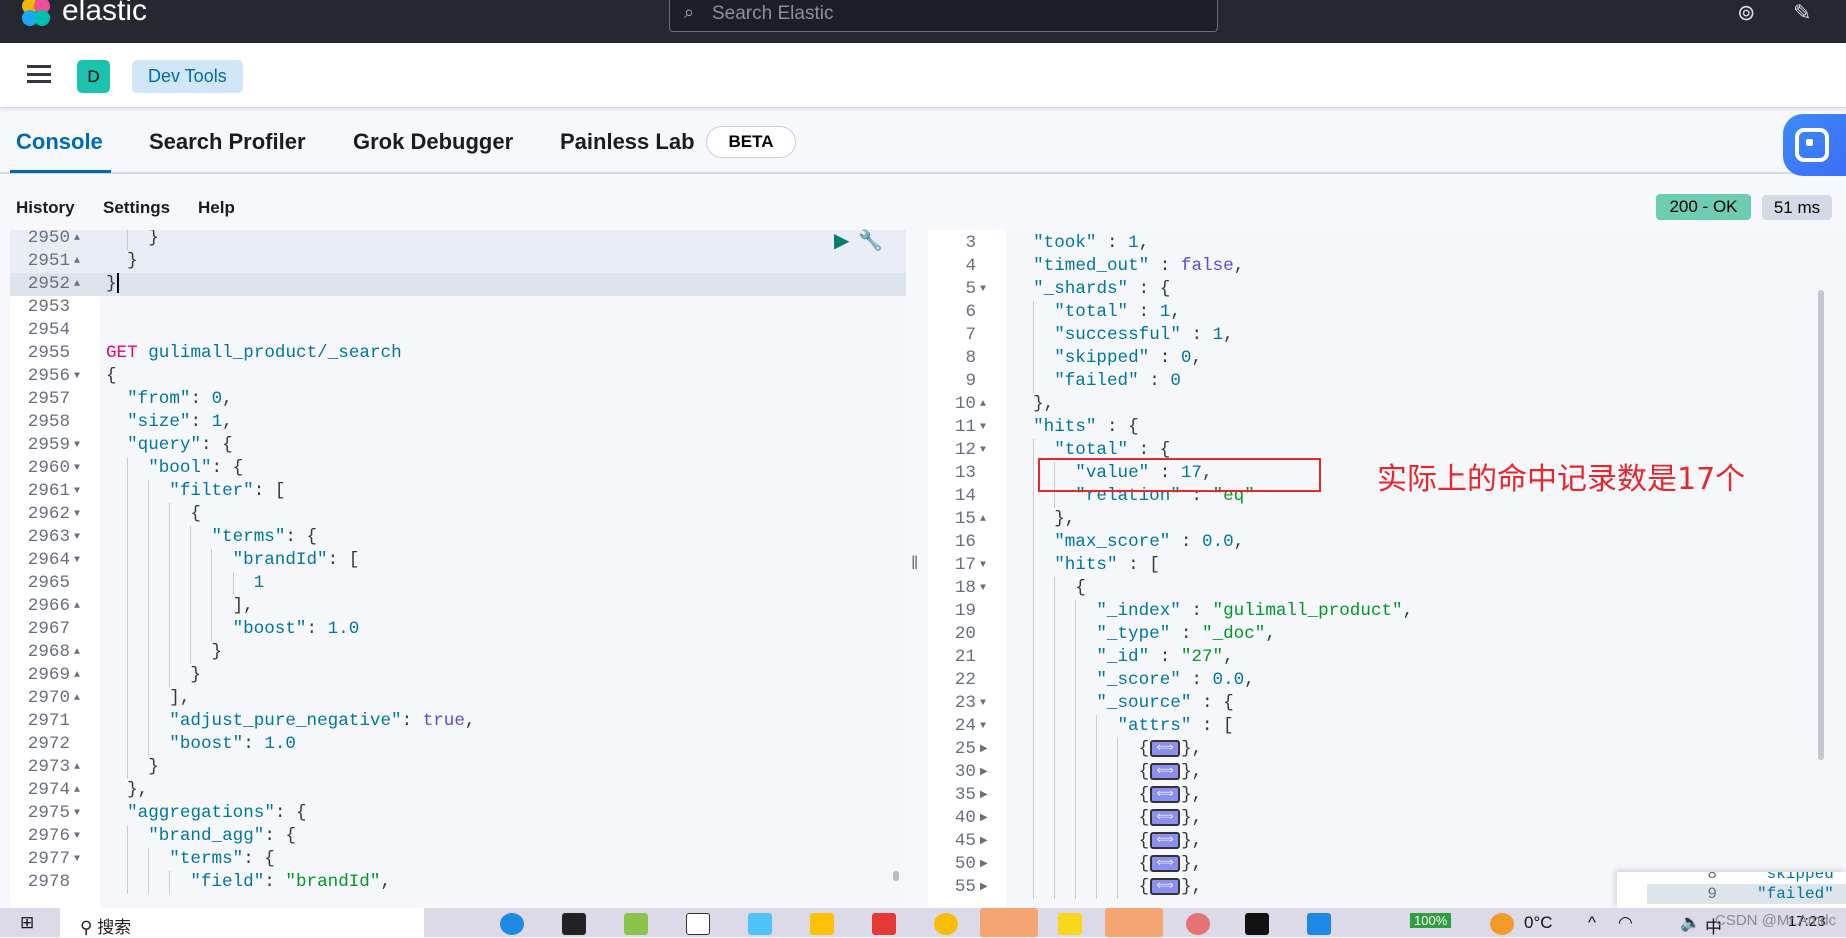  What do you see at coordinates (27, 923) in the screenshot?
I see `windows-start-icon: ⊞` at bounding box center [27, 923].